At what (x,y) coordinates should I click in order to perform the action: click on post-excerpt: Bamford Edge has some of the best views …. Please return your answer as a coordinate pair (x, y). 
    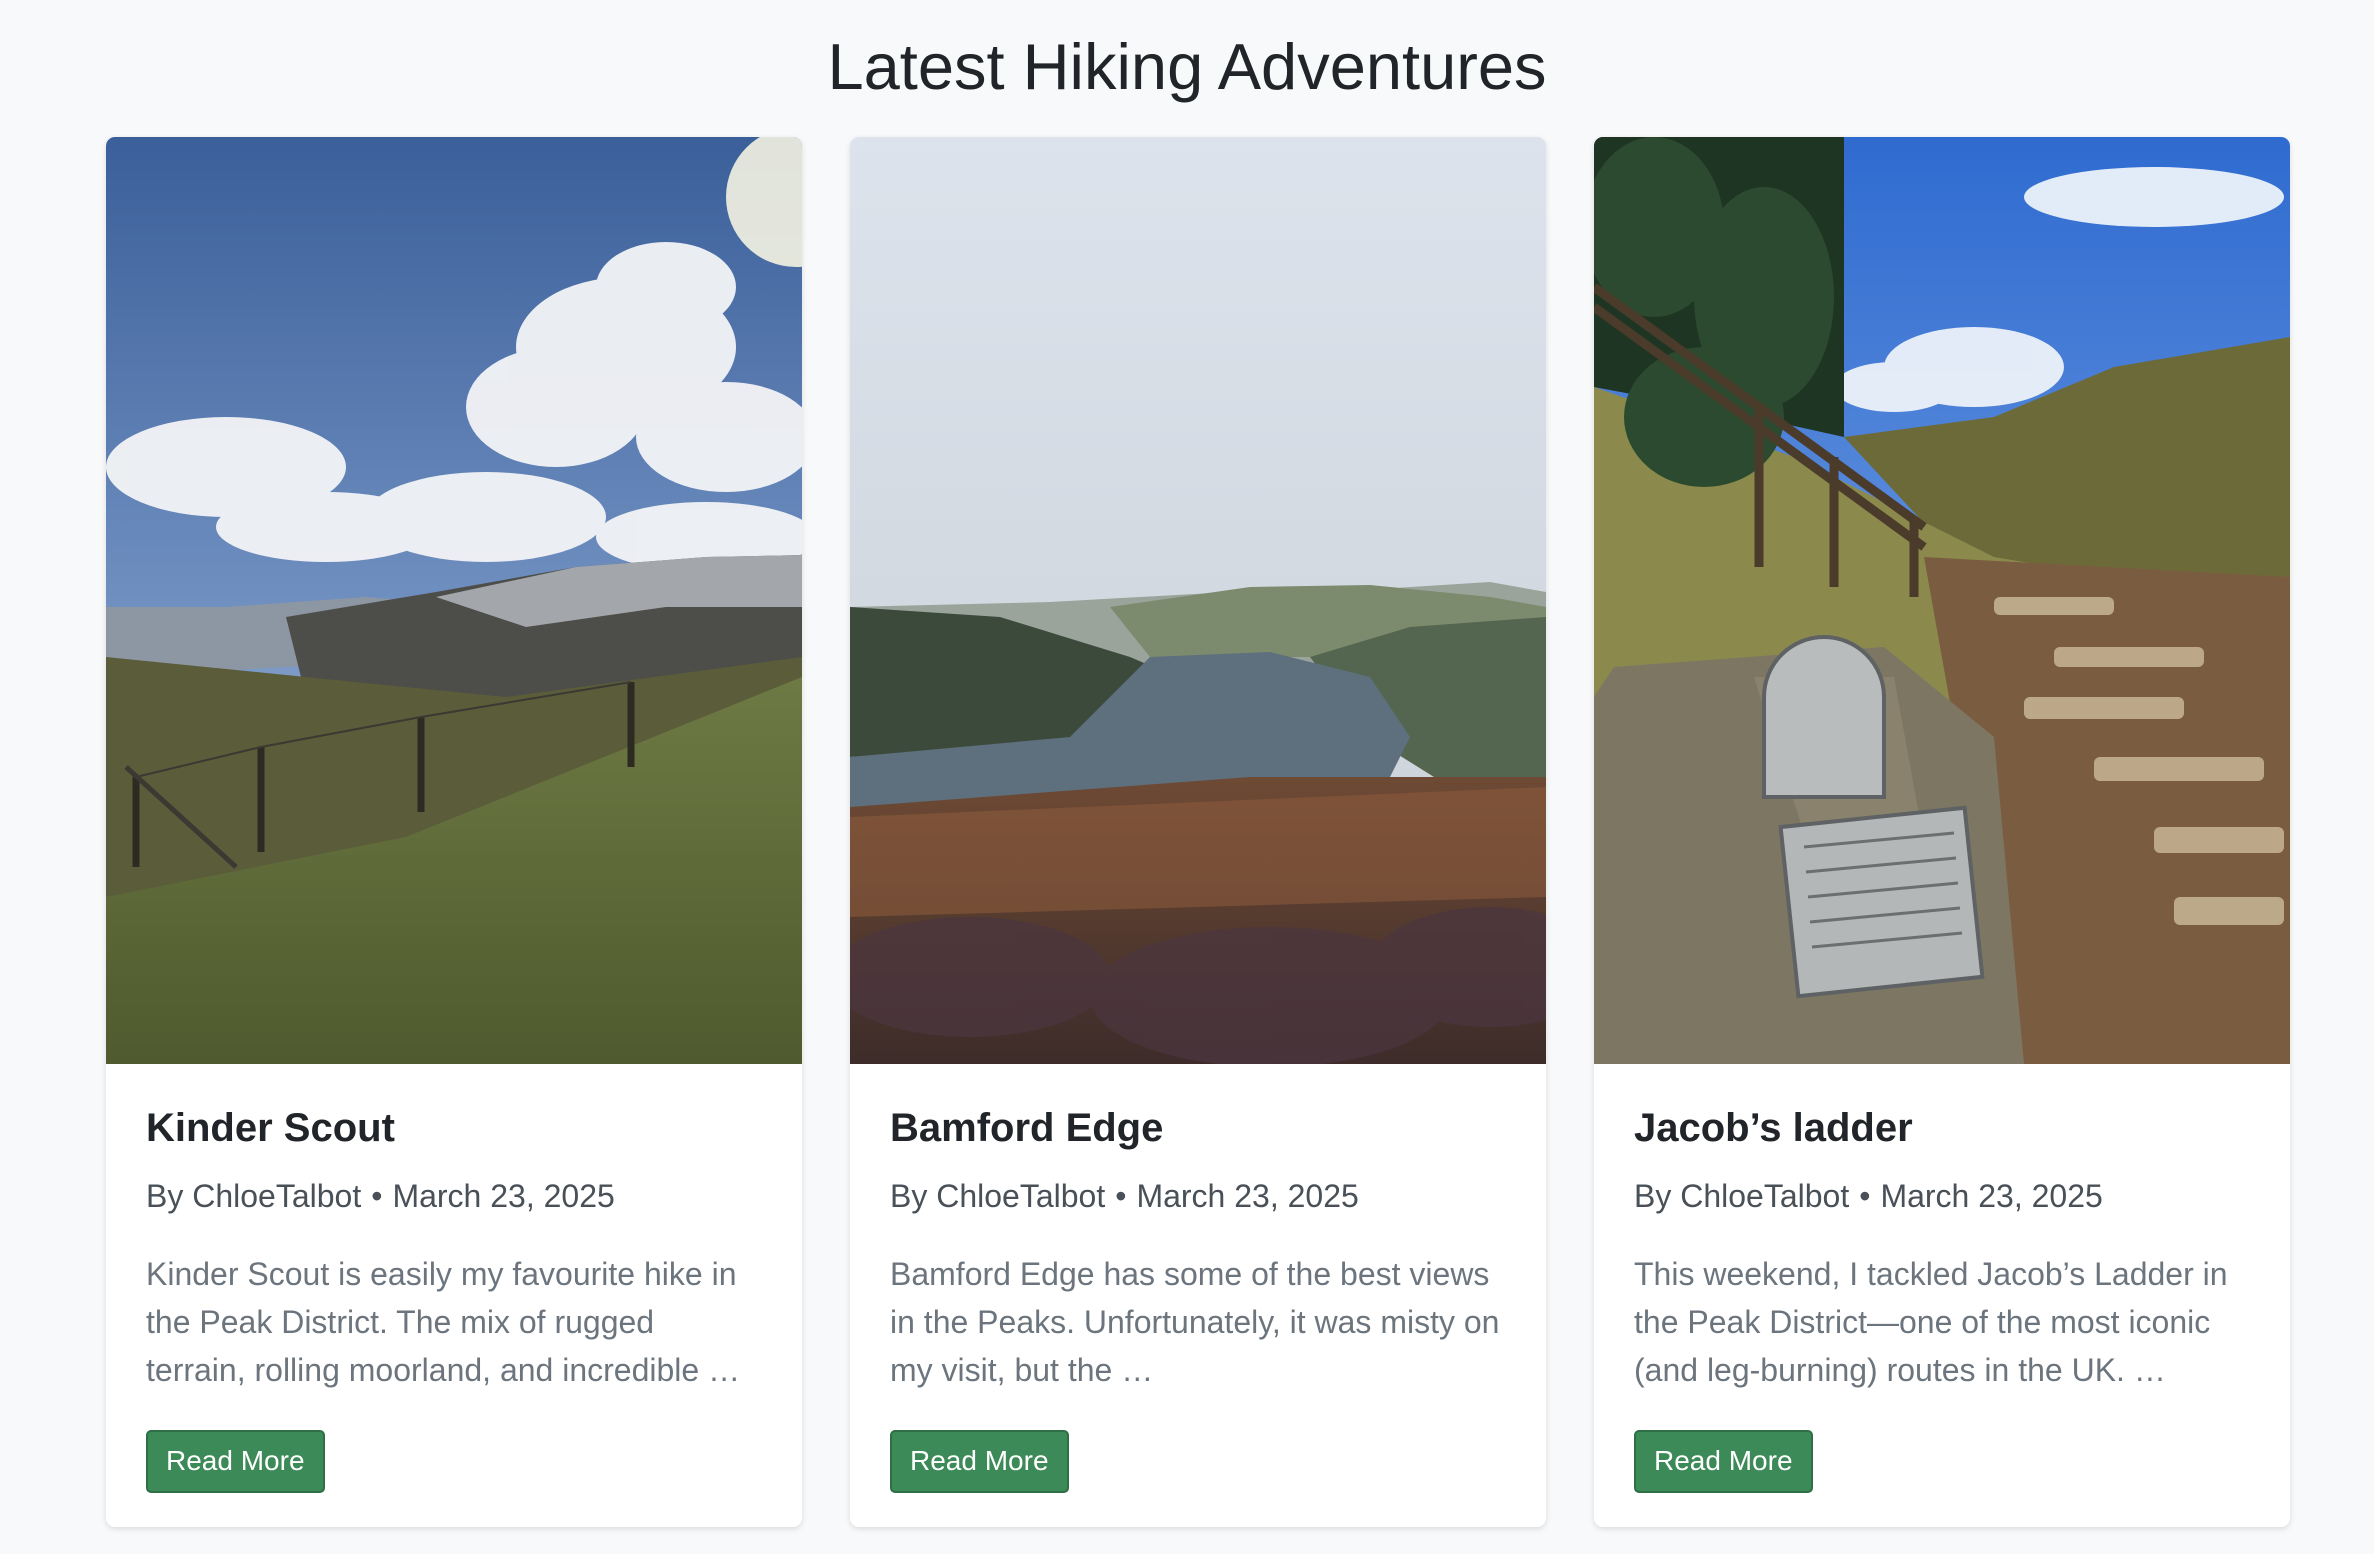
    Looking at the image, I should click on (1195, 1322).